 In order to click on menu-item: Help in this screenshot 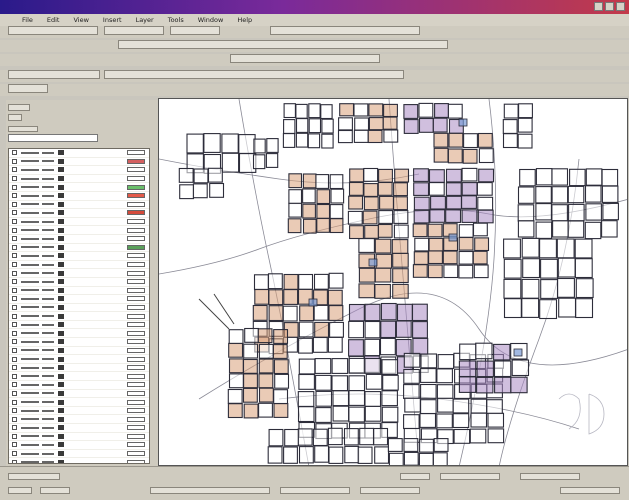, I will do `click(244, 20)`.